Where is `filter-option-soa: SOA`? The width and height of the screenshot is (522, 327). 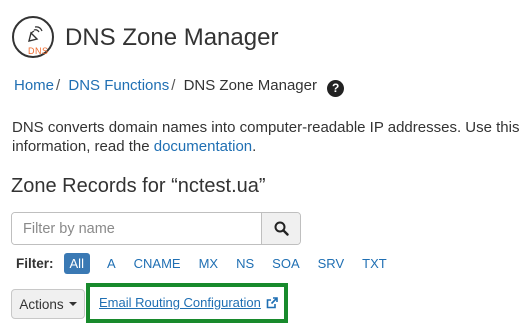
filter-option-soa: SOA is located at coordinates (285, 263).